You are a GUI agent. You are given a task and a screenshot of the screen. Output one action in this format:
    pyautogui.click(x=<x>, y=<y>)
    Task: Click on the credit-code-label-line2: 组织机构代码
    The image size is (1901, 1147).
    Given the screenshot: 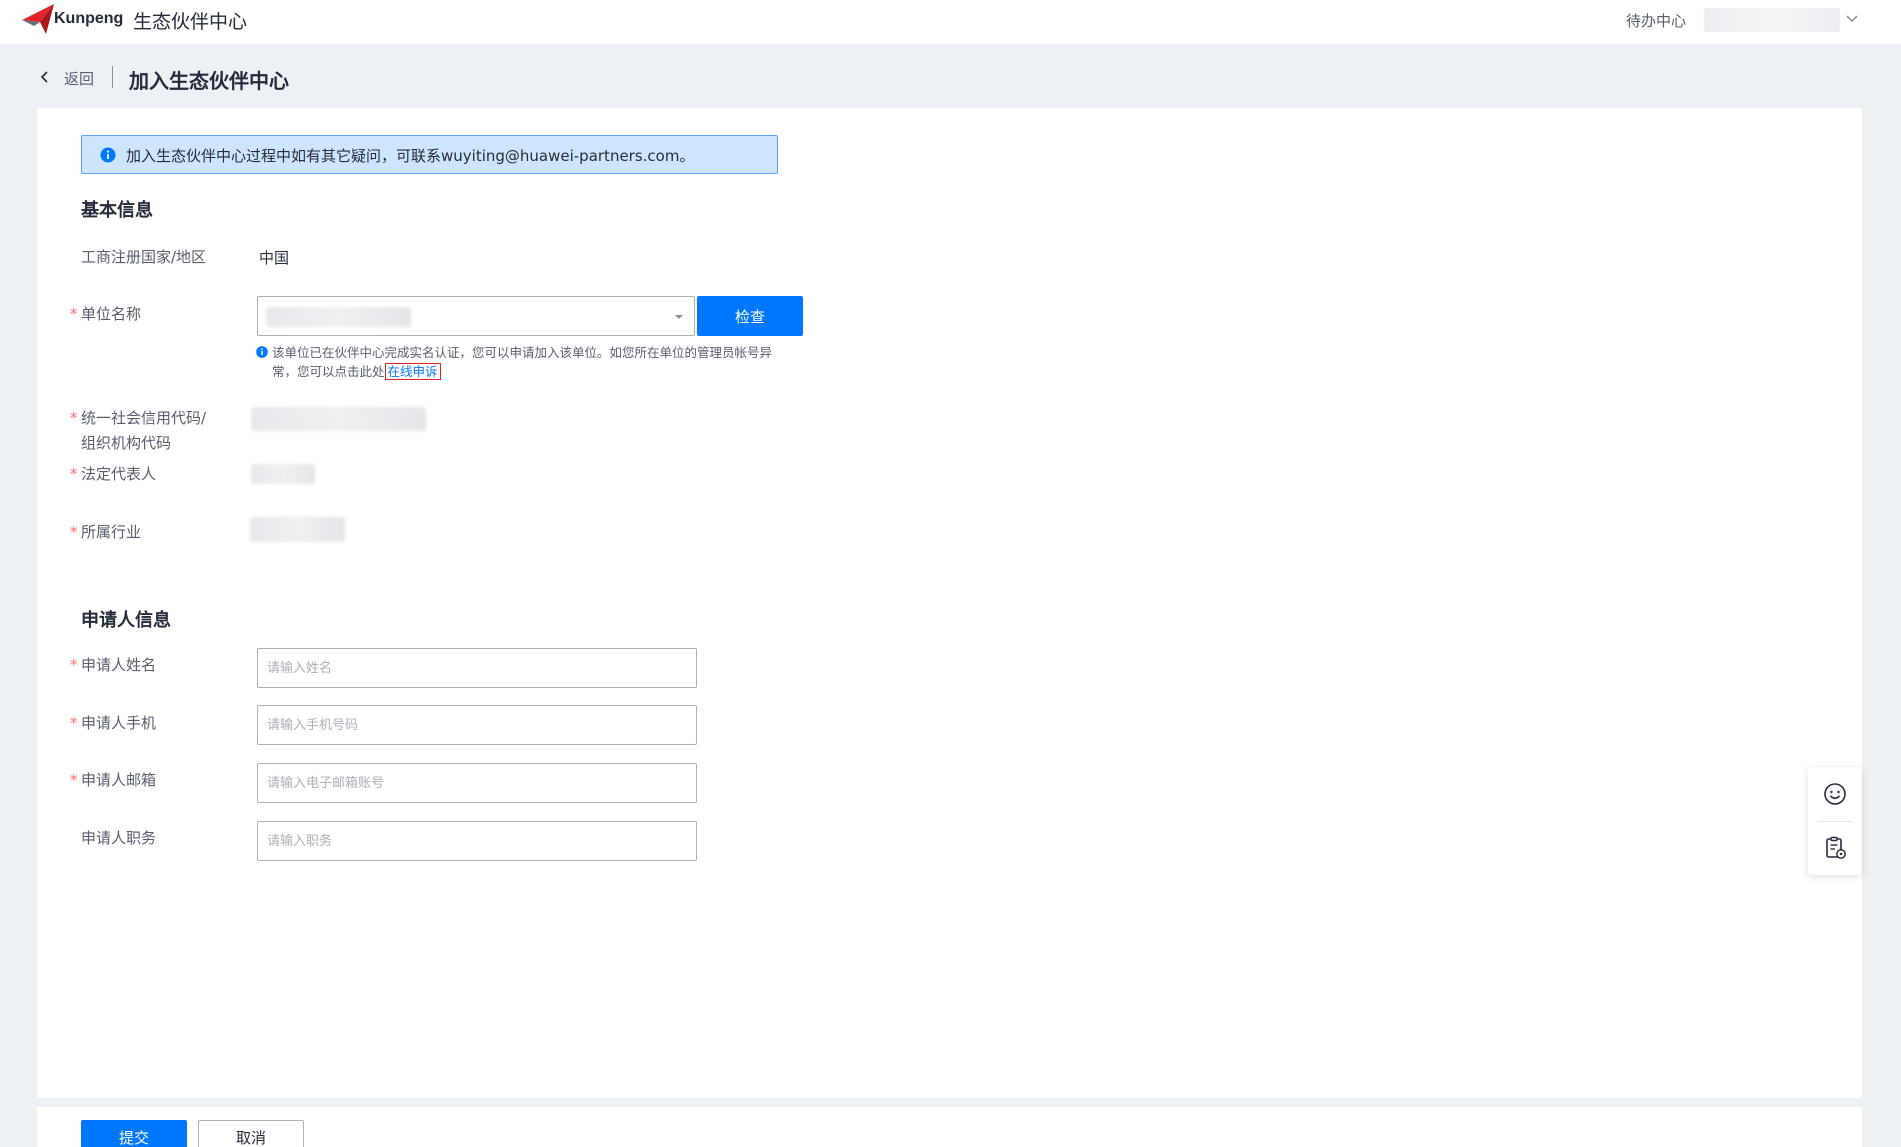 What is the action you would take?
    pyautogui.click(x=126, y=443)
    